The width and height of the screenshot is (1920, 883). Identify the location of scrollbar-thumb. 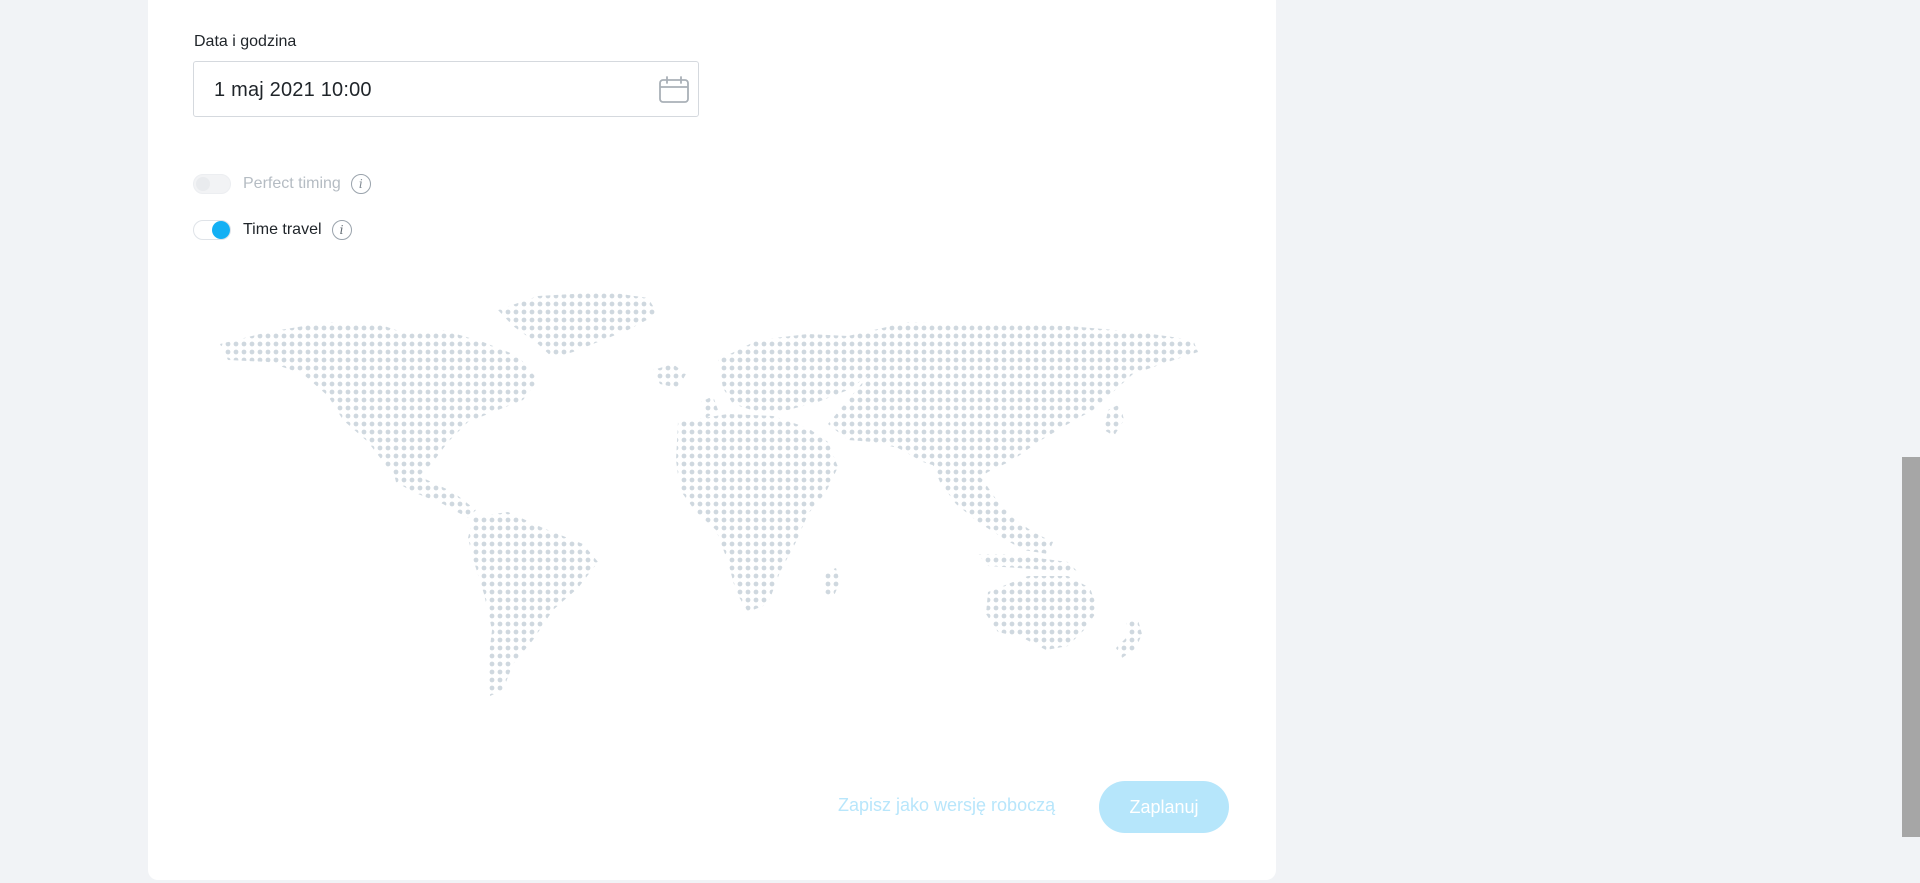
(1911, 647).